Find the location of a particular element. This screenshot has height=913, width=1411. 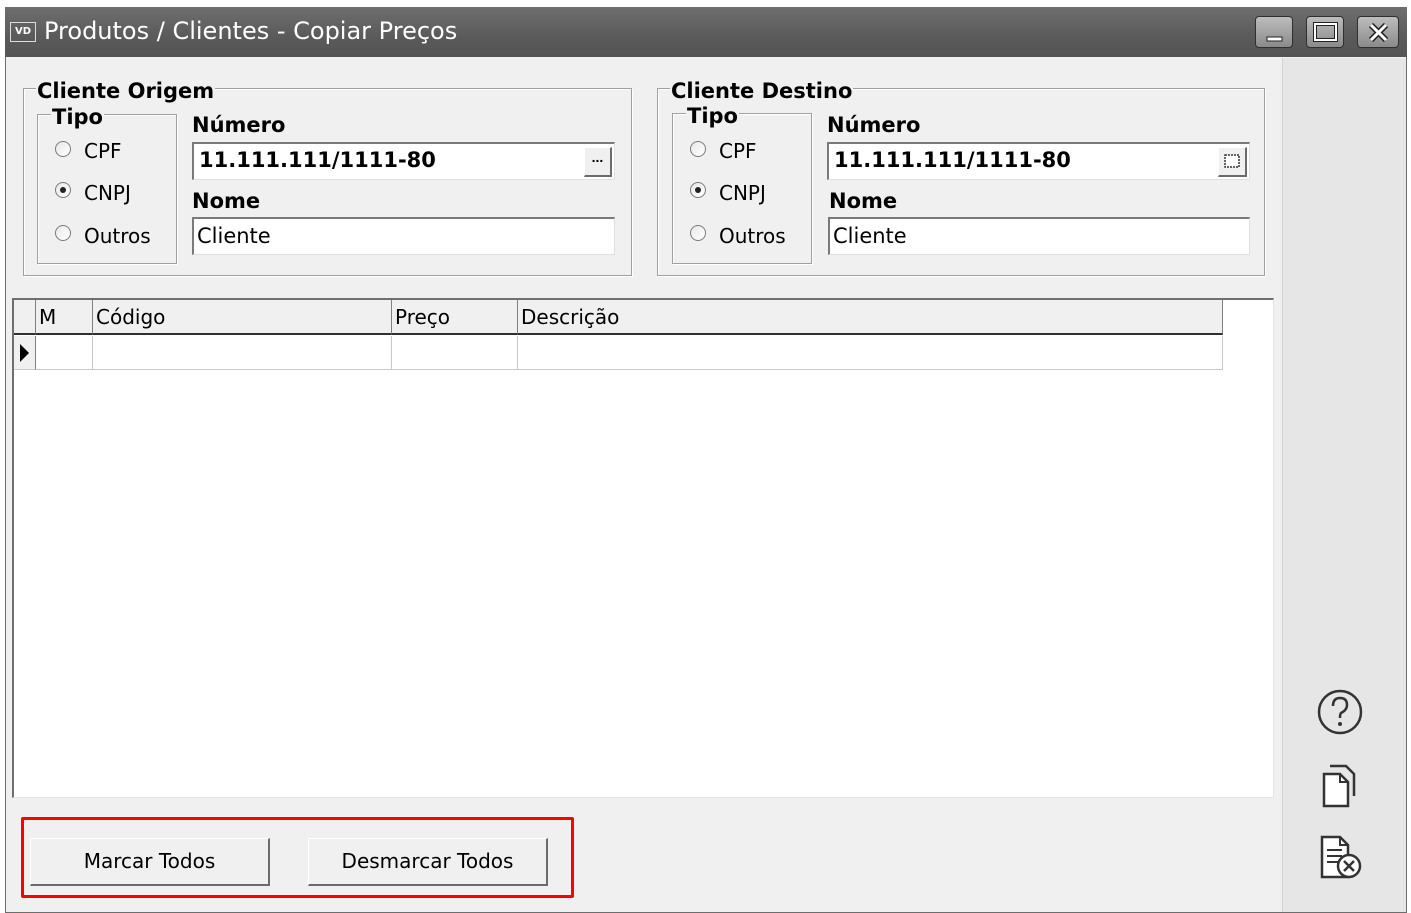

close-icon is located at coordinates (1378, 32).